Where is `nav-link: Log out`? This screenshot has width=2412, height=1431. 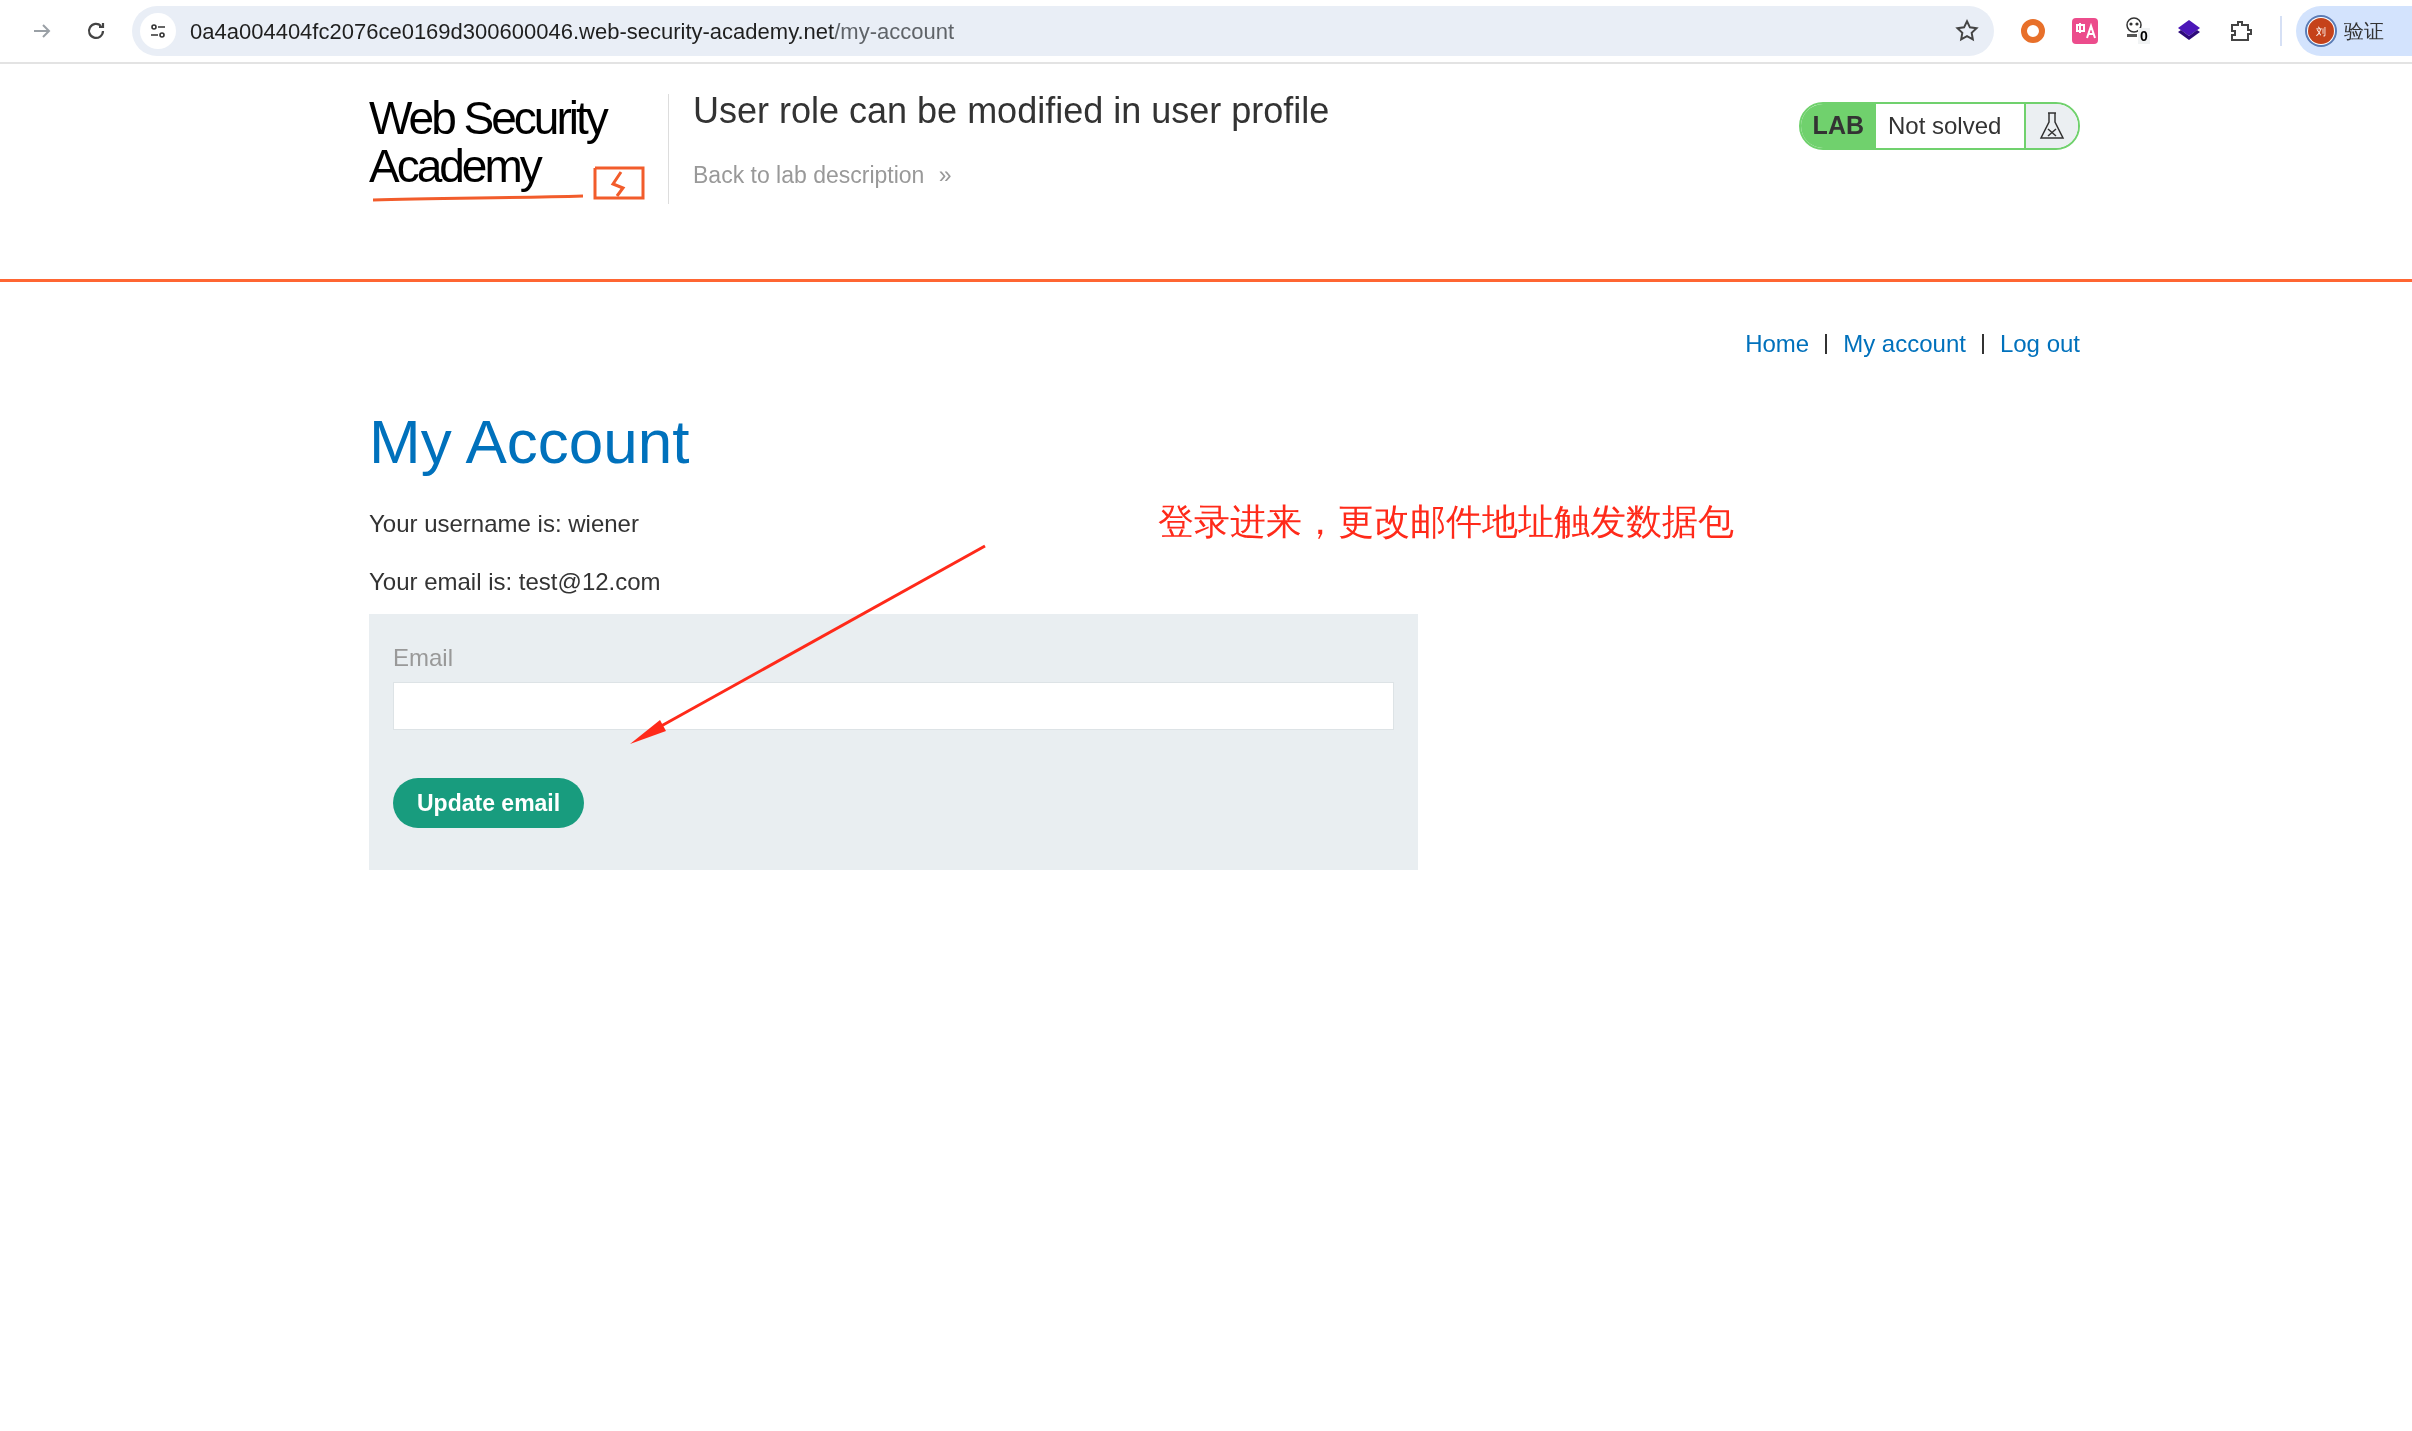 nav-link: Log out is located at coordinates (2039, 344).